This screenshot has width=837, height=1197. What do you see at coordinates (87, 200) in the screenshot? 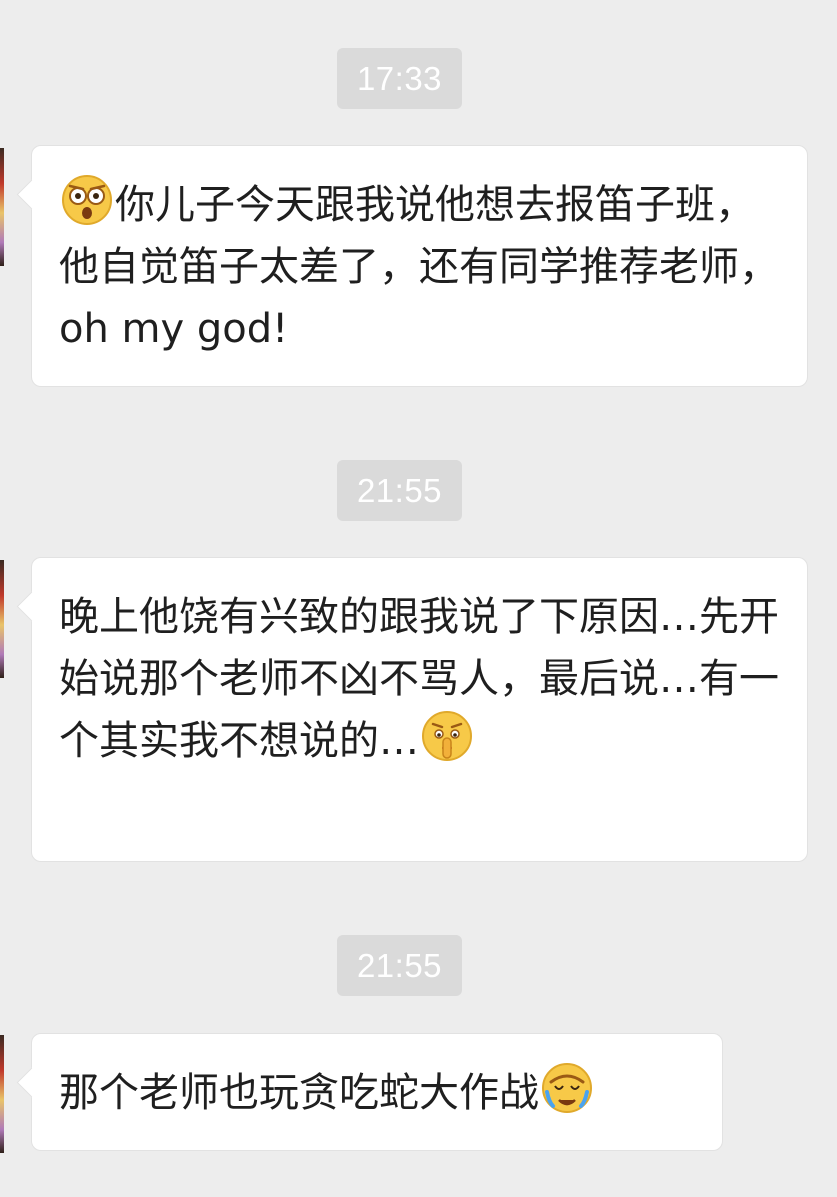
I see `shocked-face-icon` at bounding box center [87, 200].